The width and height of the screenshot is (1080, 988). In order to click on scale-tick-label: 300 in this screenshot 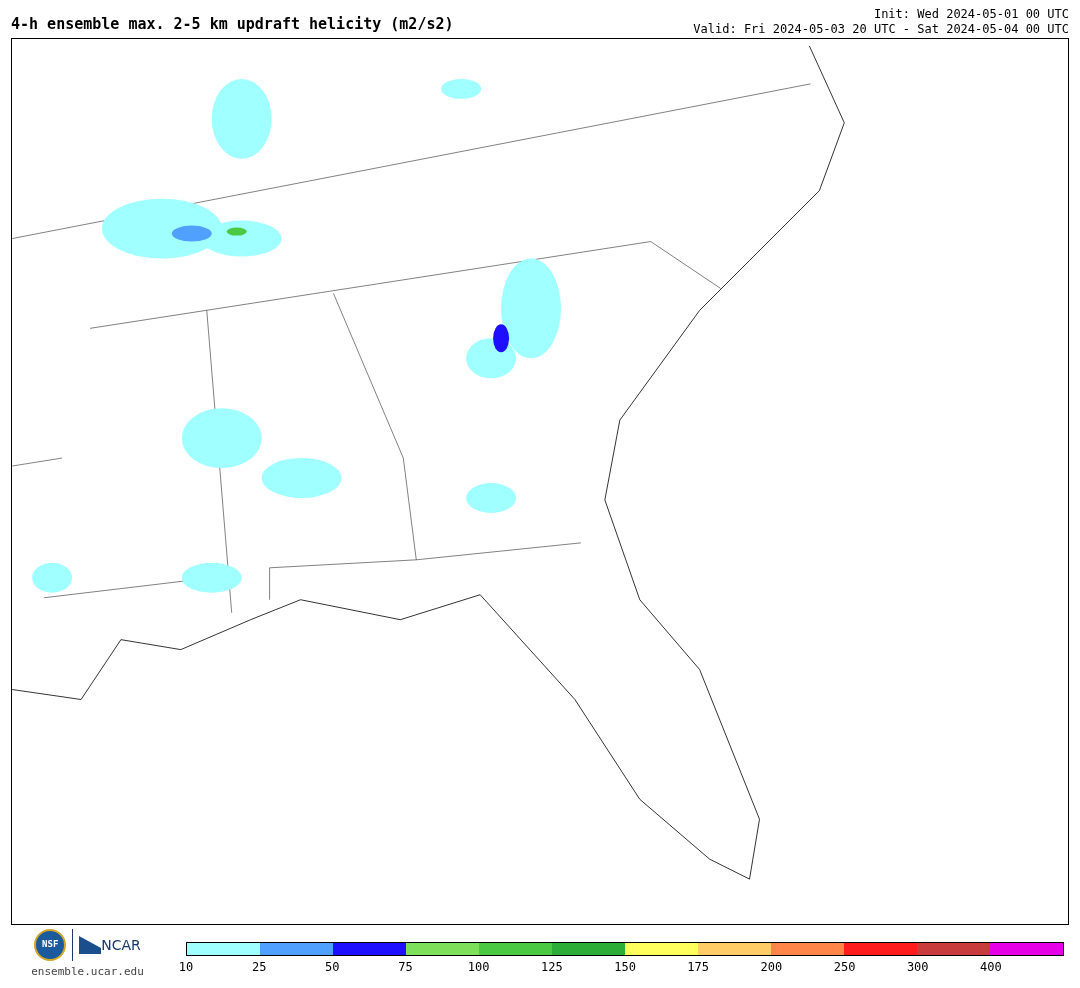, I will do `click(917, 967)`.